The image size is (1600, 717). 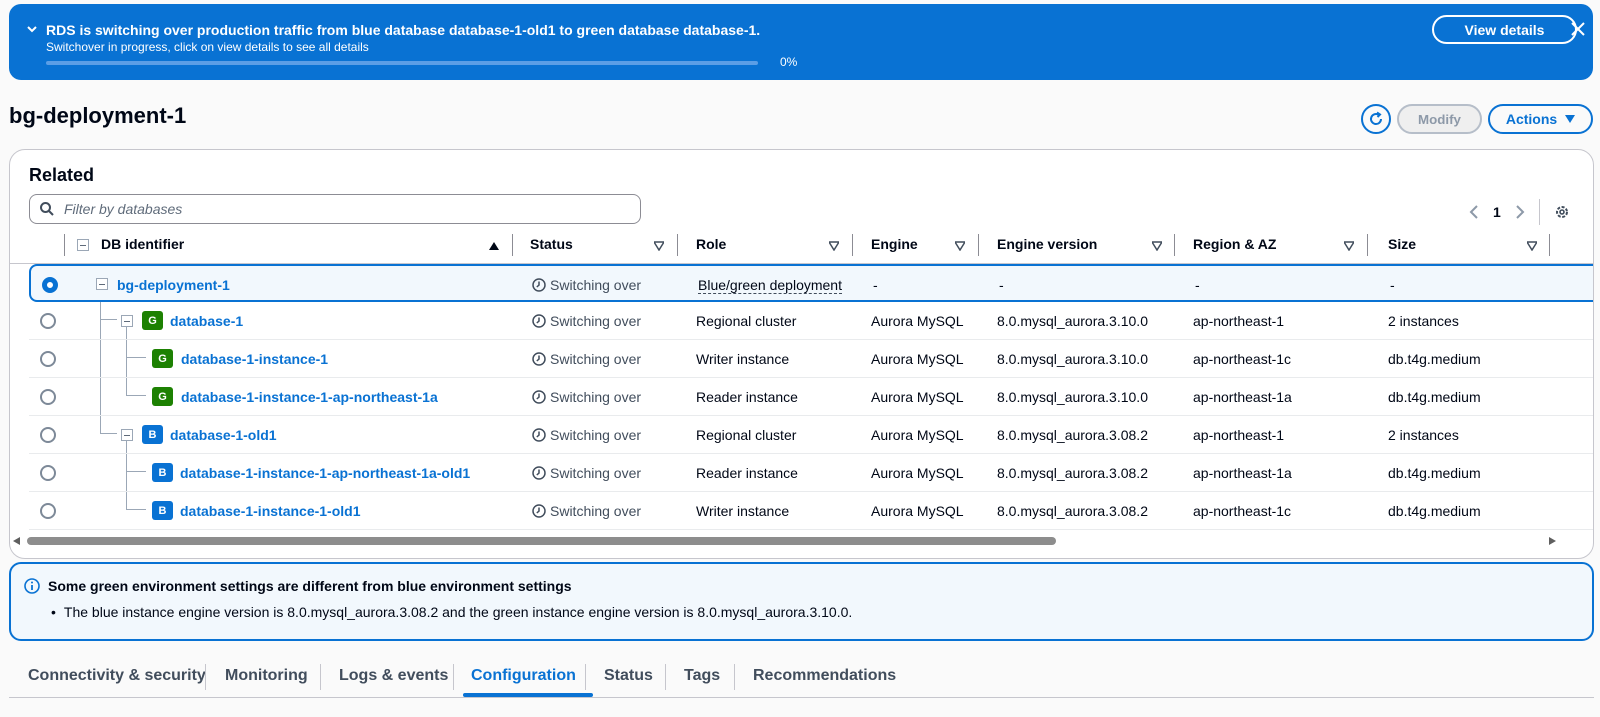 I want to click on chevron-right-icon, so click(x=1520, y=212).